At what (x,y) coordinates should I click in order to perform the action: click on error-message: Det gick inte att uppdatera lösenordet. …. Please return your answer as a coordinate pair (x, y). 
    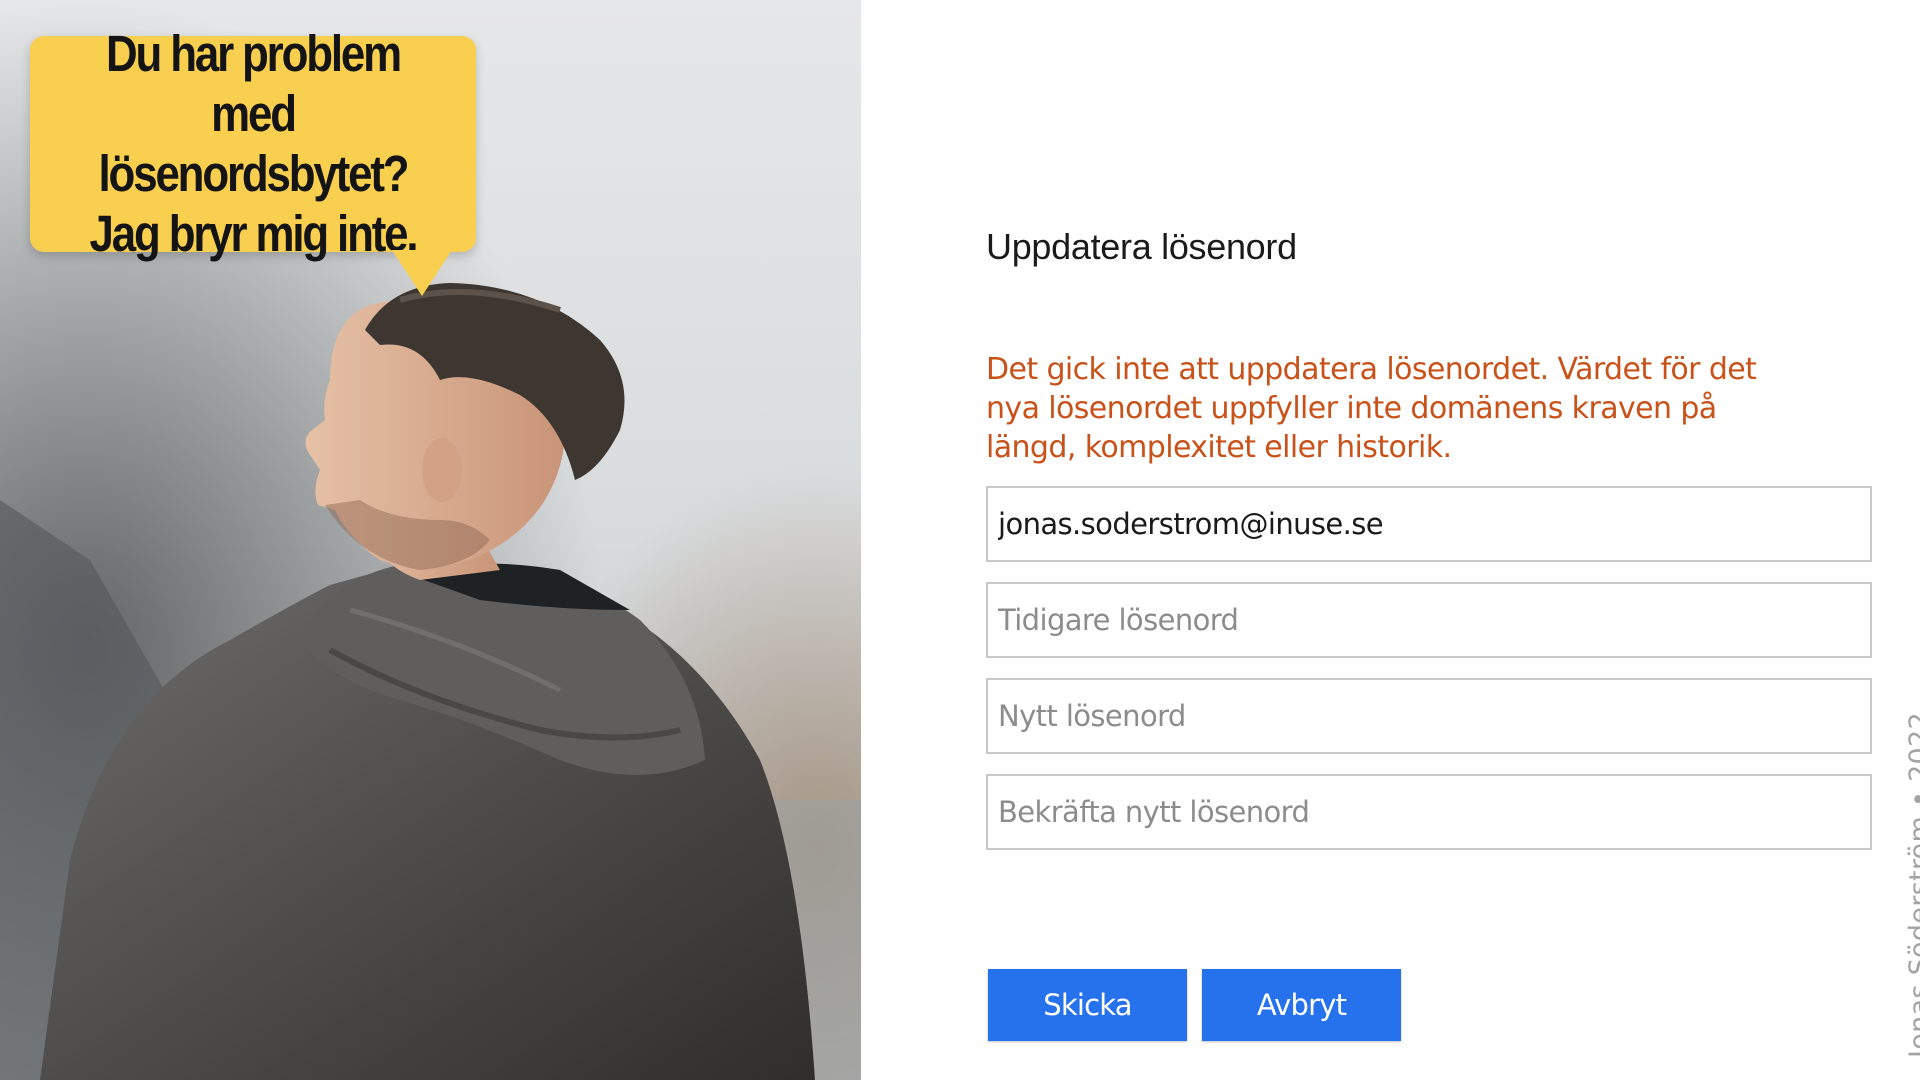
    Looking at the image, I should click on (1371, 408).